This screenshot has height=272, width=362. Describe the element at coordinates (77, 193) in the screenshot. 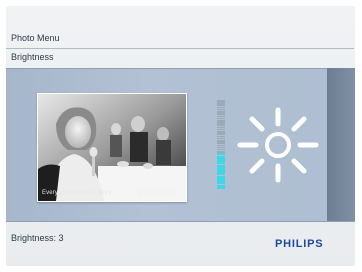

I see `photo-caption: Every picture tells a story` at that location.